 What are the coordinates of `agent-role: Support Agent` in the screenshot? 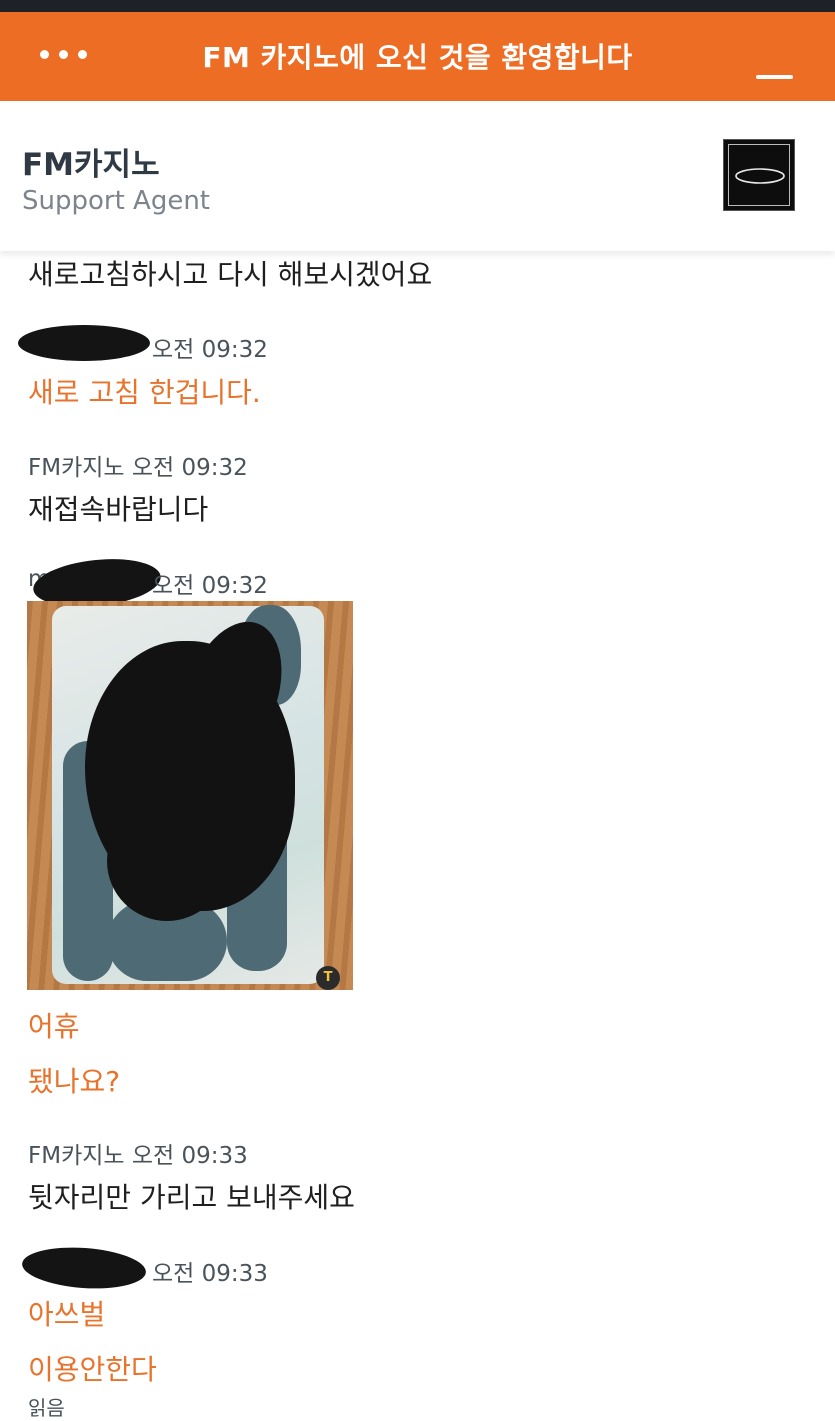 It's located at (116, 201).